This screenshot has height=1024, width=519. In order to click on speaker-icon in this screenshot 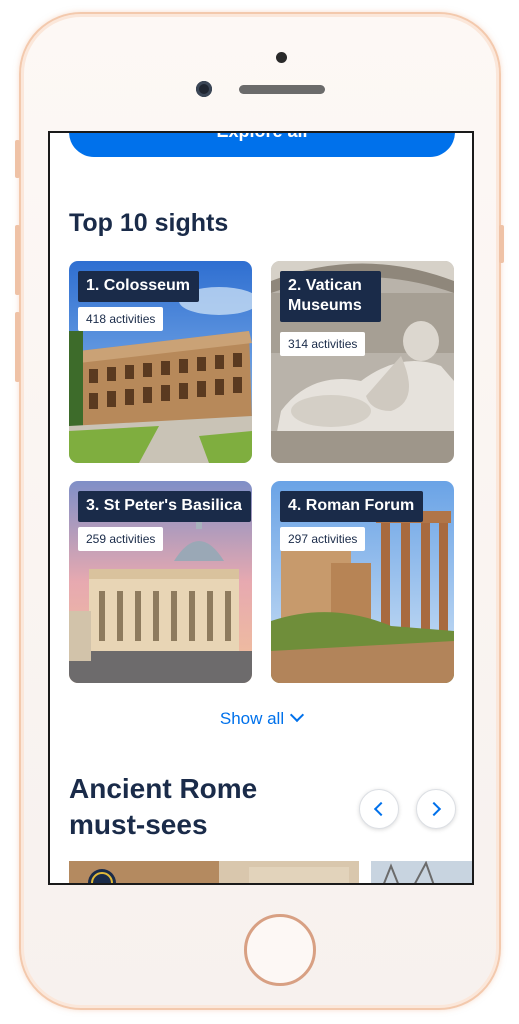, I will do `click(282, 89)`.